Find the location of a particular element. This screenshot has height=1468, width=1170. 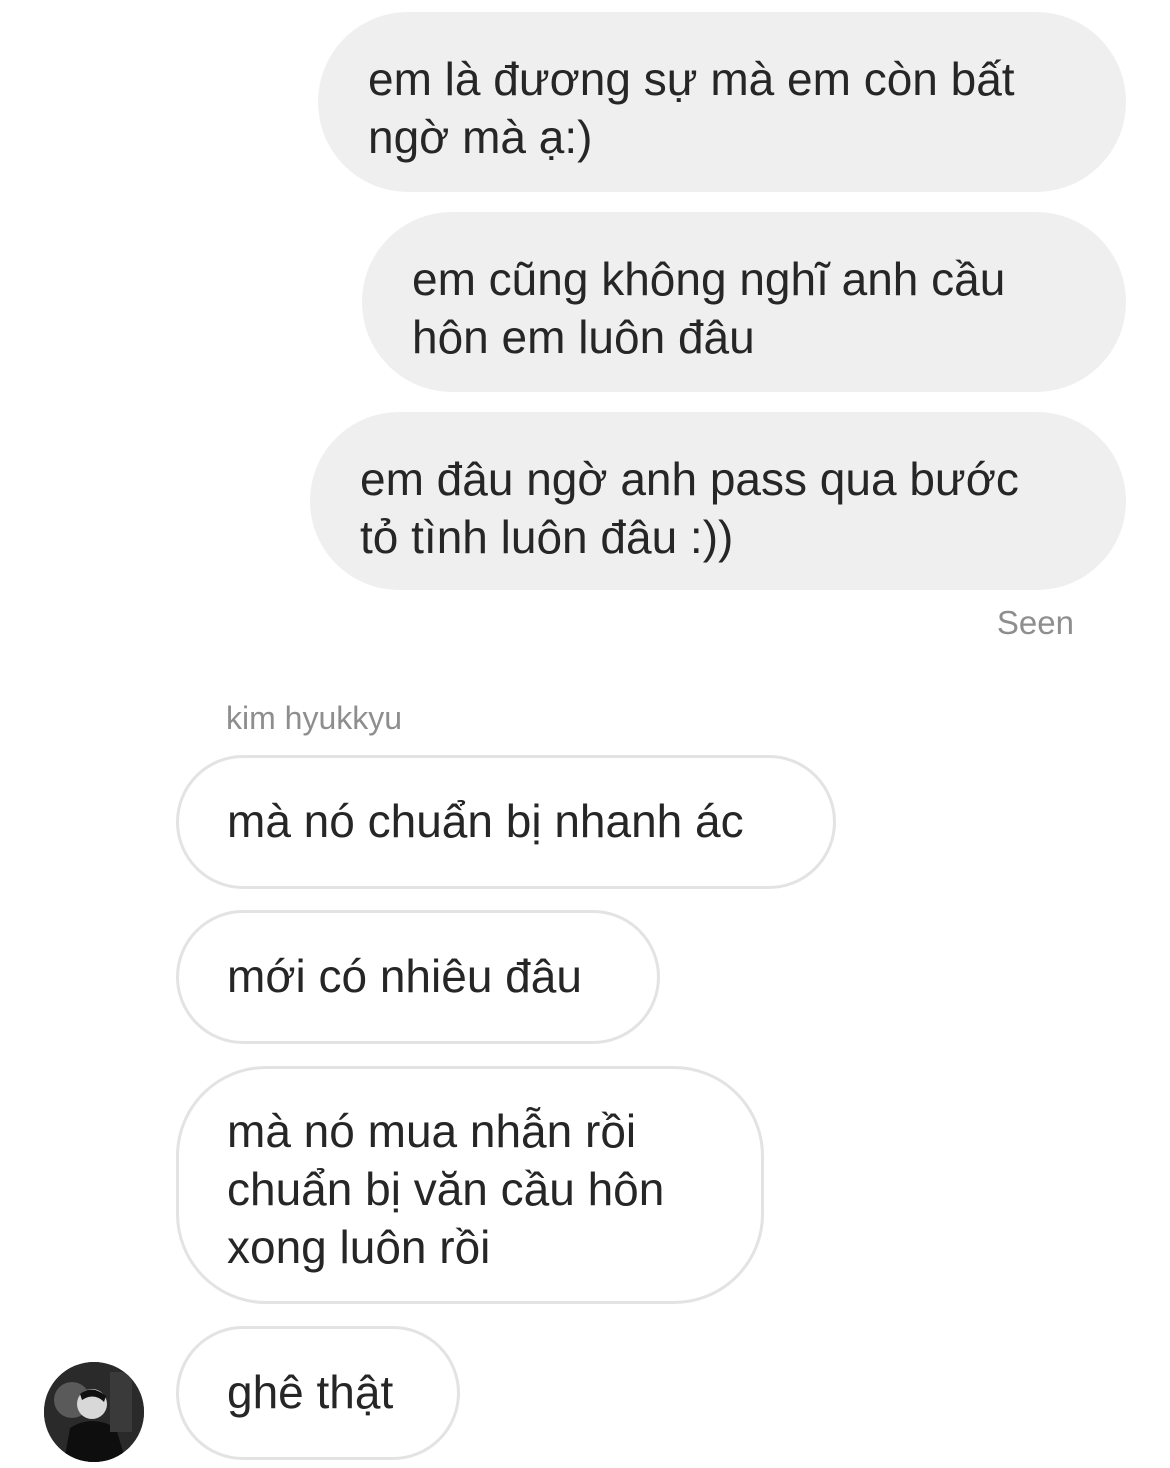

message-text: chuẩn bị văn cầu hôn is located at coordinates (446, 1189).